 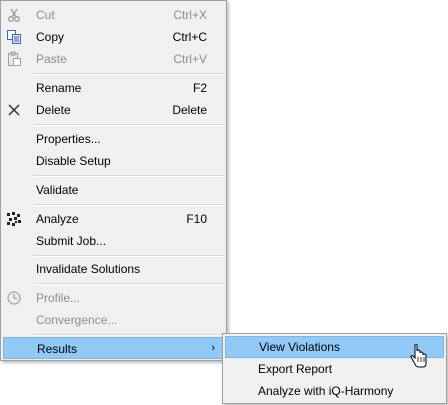 I want to click on menu-item-shortcut: Delete, so click(x=189, y=110).